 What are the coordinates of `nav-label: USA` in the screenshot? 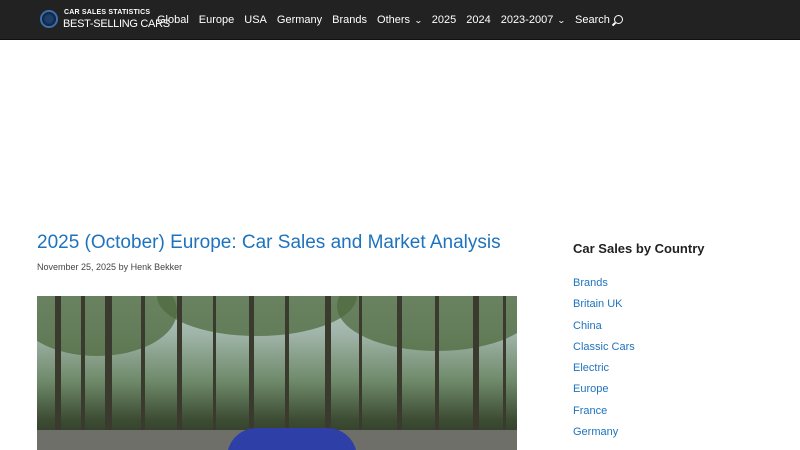 It's located at (255, 20).